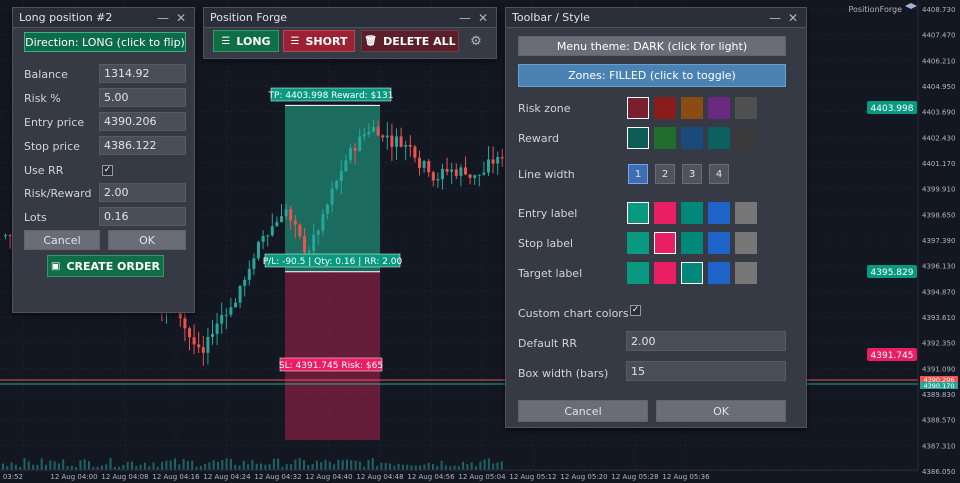 The image size is (960, 483). What do you see at coordinates (706, 341) in the screenshot?
I see `default-rr-field: 2.00` at bounding box center [706, 341].